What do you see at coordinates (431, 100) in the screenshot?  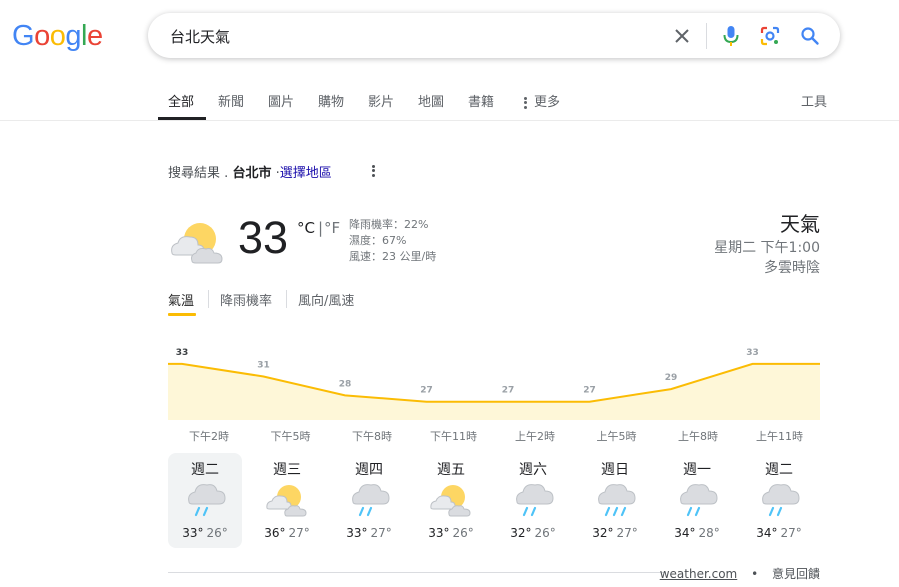 I see `tab-maps: 地圖` at bounding box center [431, 100].